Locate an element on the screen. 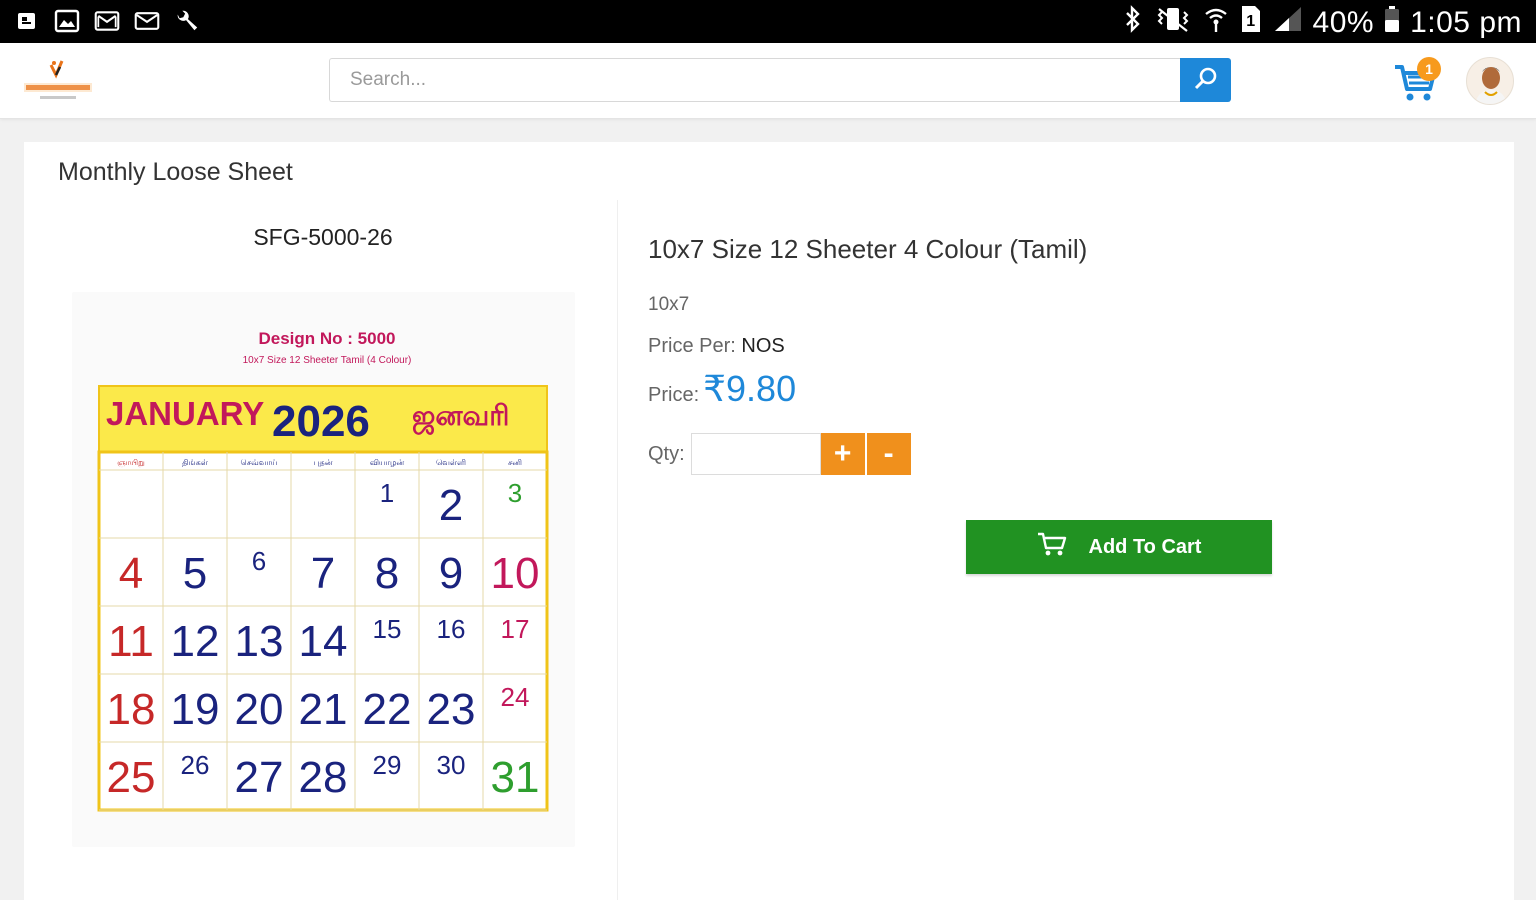  search-input is located at coordinates (754, 80).